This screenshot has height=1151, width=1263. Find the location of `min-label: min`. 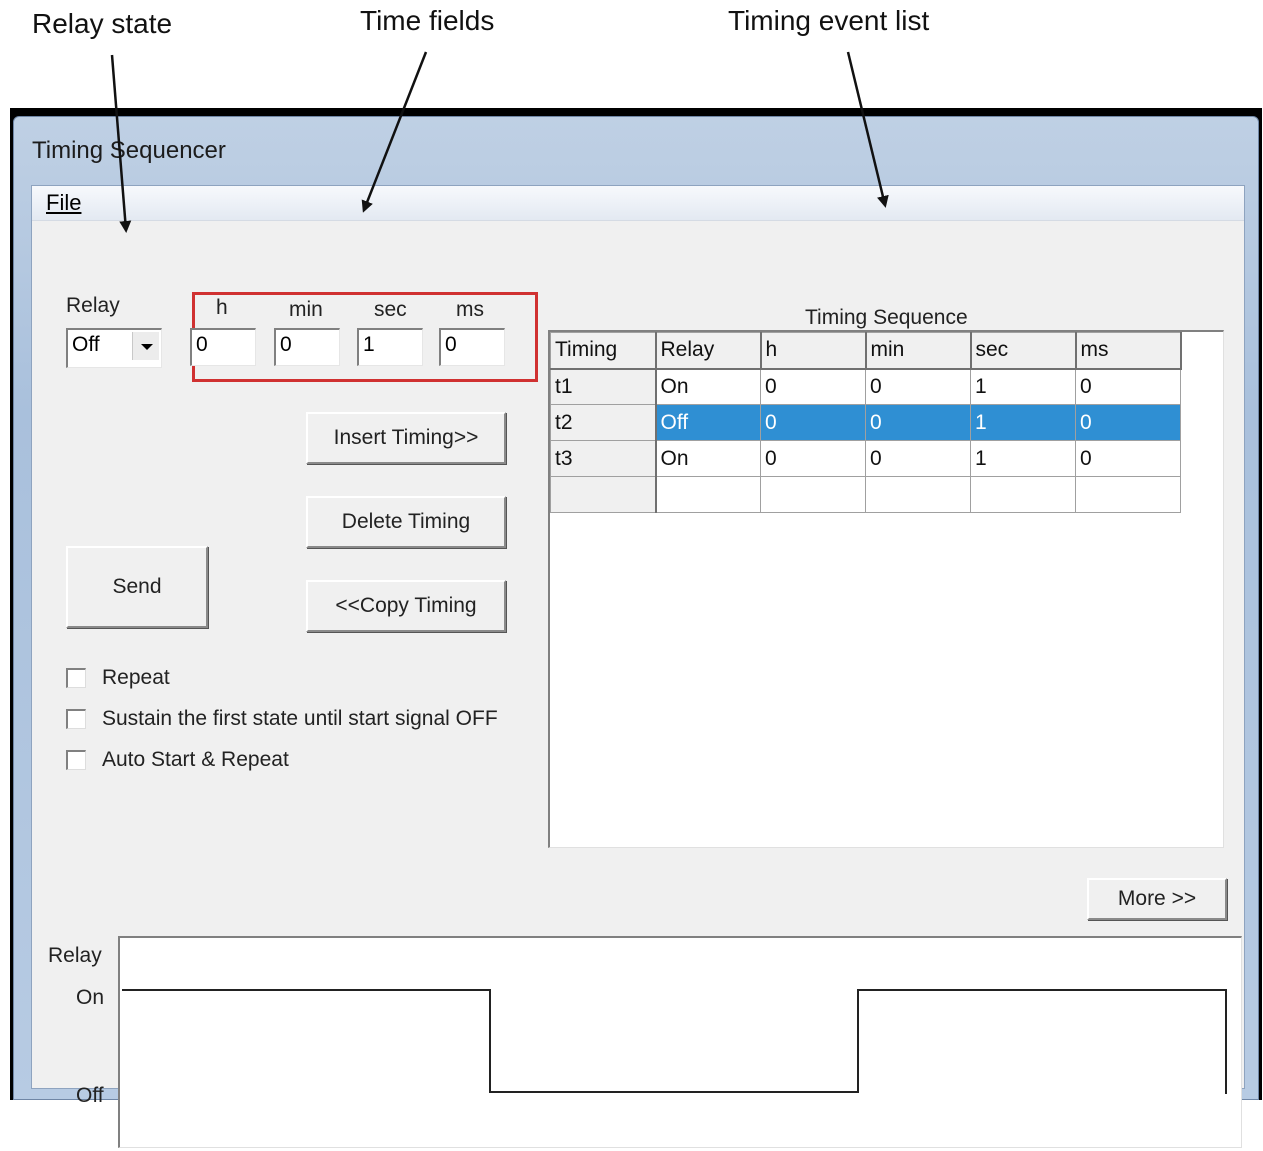

min-label: min is located at coordinates (306, 309).